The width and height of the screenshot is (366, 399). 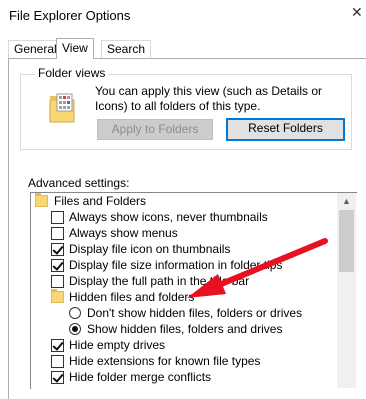 What do you see at coordinates (185, 329) in the screenshot?
I see `option-label: Show hidden files, folders and drives` at bounding box center [185, 329].